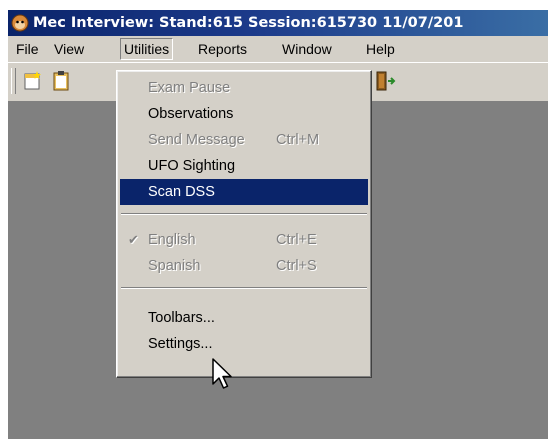  What do you see at coordinates (61, 81) in the screenshot?
I see `clipboard-icon` at bounding box center [61, 81].